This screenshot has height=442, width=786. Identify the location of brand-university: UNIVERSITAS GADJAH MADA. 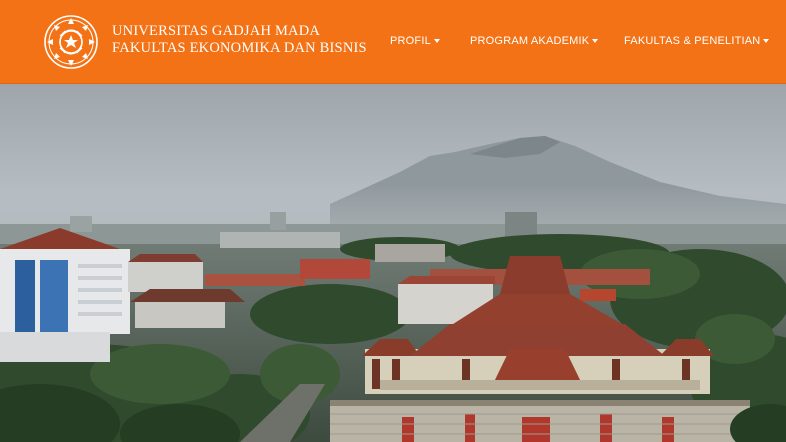
(216, 31).